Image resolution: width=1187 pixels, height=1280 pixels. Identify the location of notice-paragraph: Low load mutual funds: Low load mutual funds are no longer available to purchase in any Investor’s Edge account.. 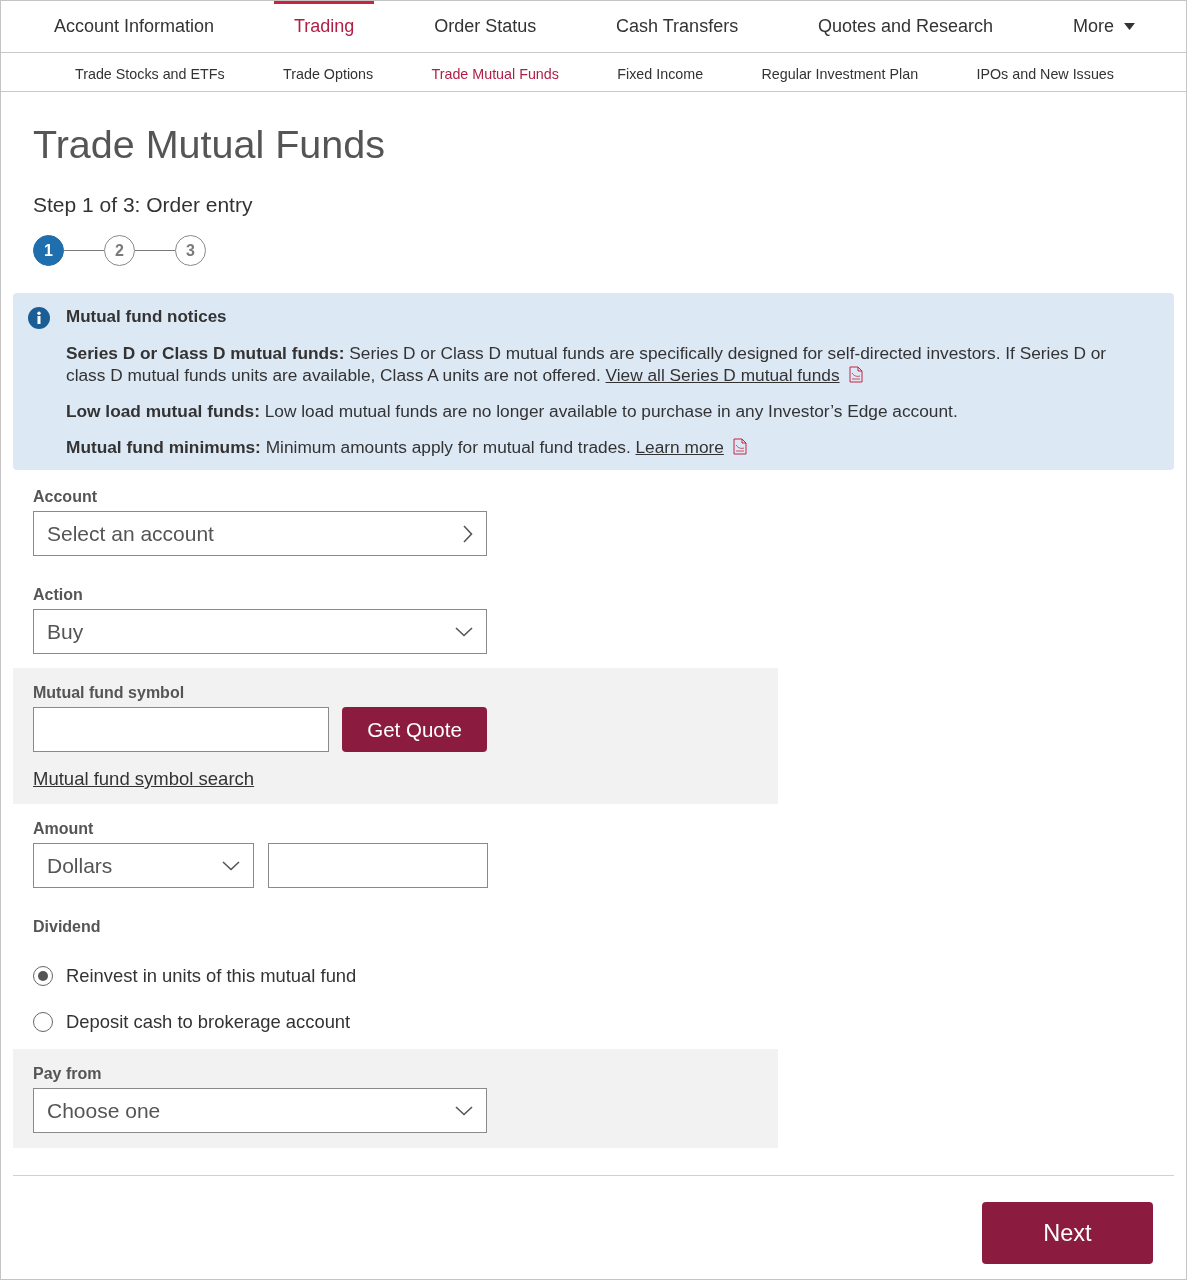
(512, 411).